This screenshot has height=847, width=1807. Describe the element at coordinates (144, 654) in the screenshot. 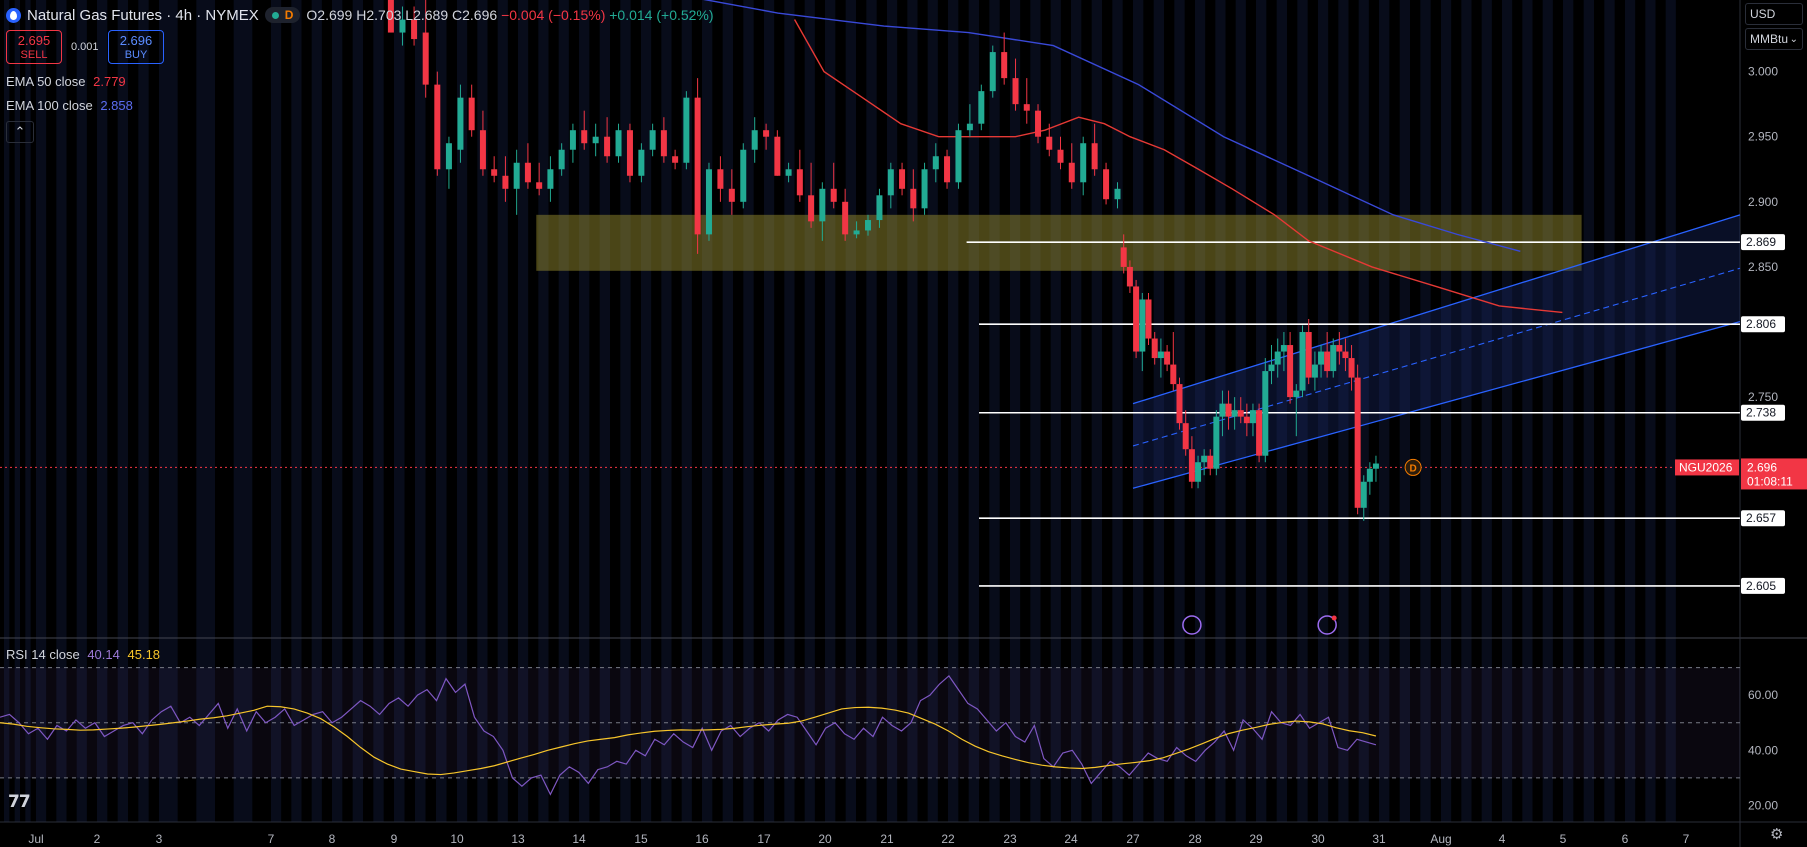

I see `rsi-ma-value: 45.18` at that location.